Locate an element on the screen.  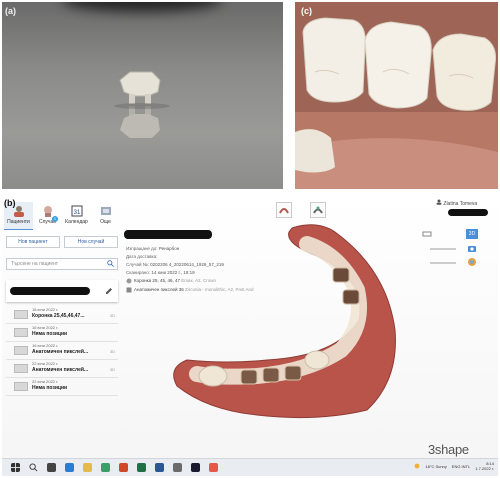
more-icon is located at coordinates (105, 211).